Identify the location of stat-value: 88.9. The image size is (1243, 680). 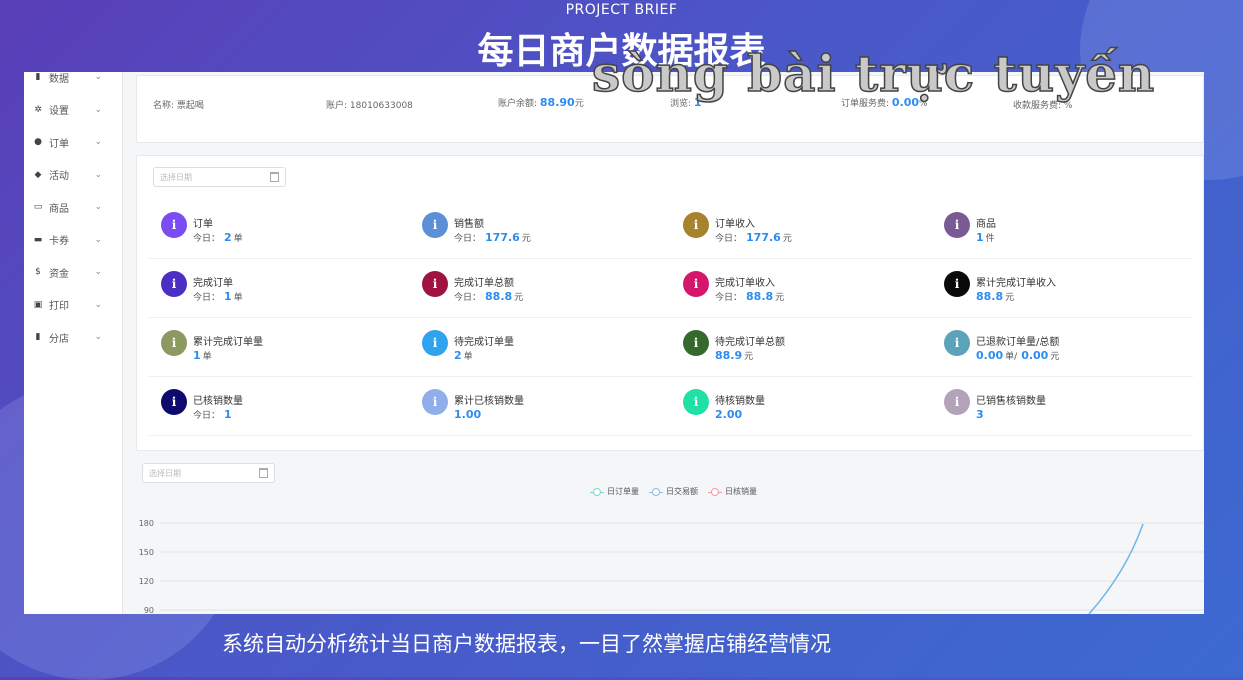
(729, 355).